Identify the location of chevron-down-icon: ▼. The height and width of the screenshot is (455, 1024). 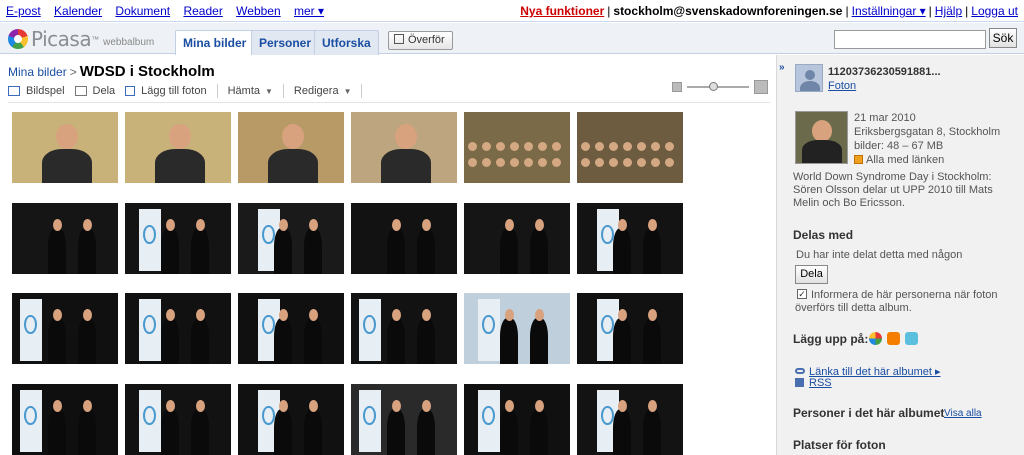
(347, 91).